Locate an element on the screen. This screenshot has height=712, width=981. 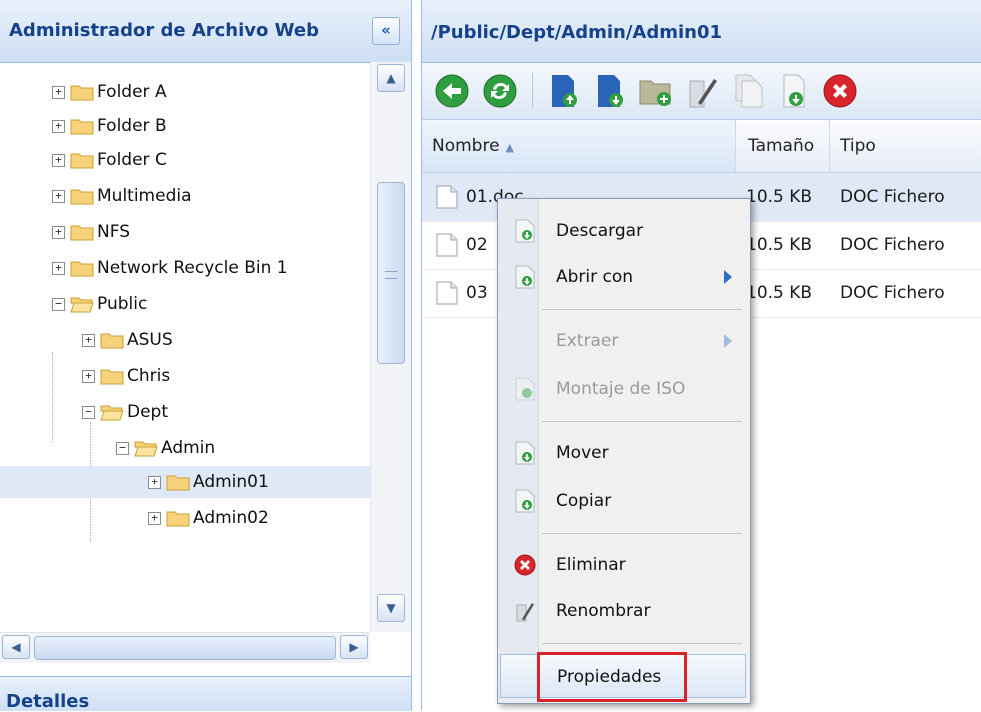
grip-icon is located at coordinates (391, 275).